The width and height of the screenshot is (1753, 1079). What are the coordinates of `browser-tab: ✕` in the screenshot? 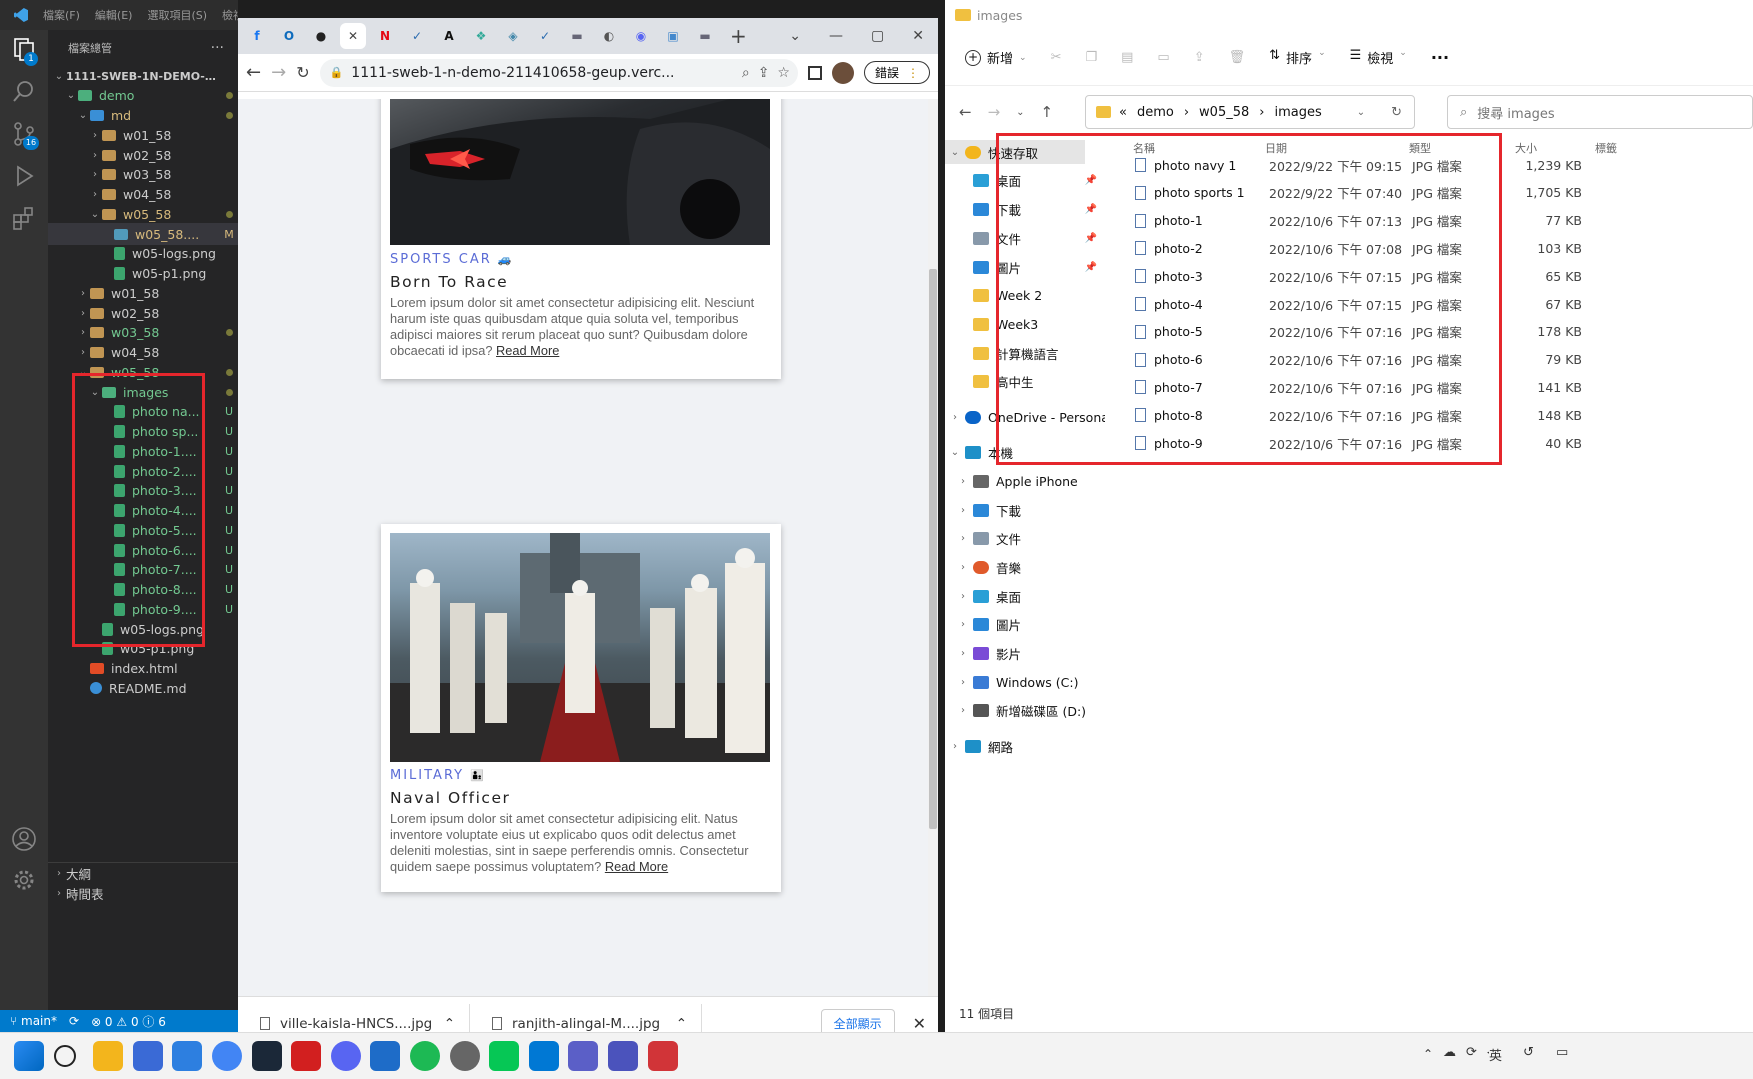 It's located at (353, 36).